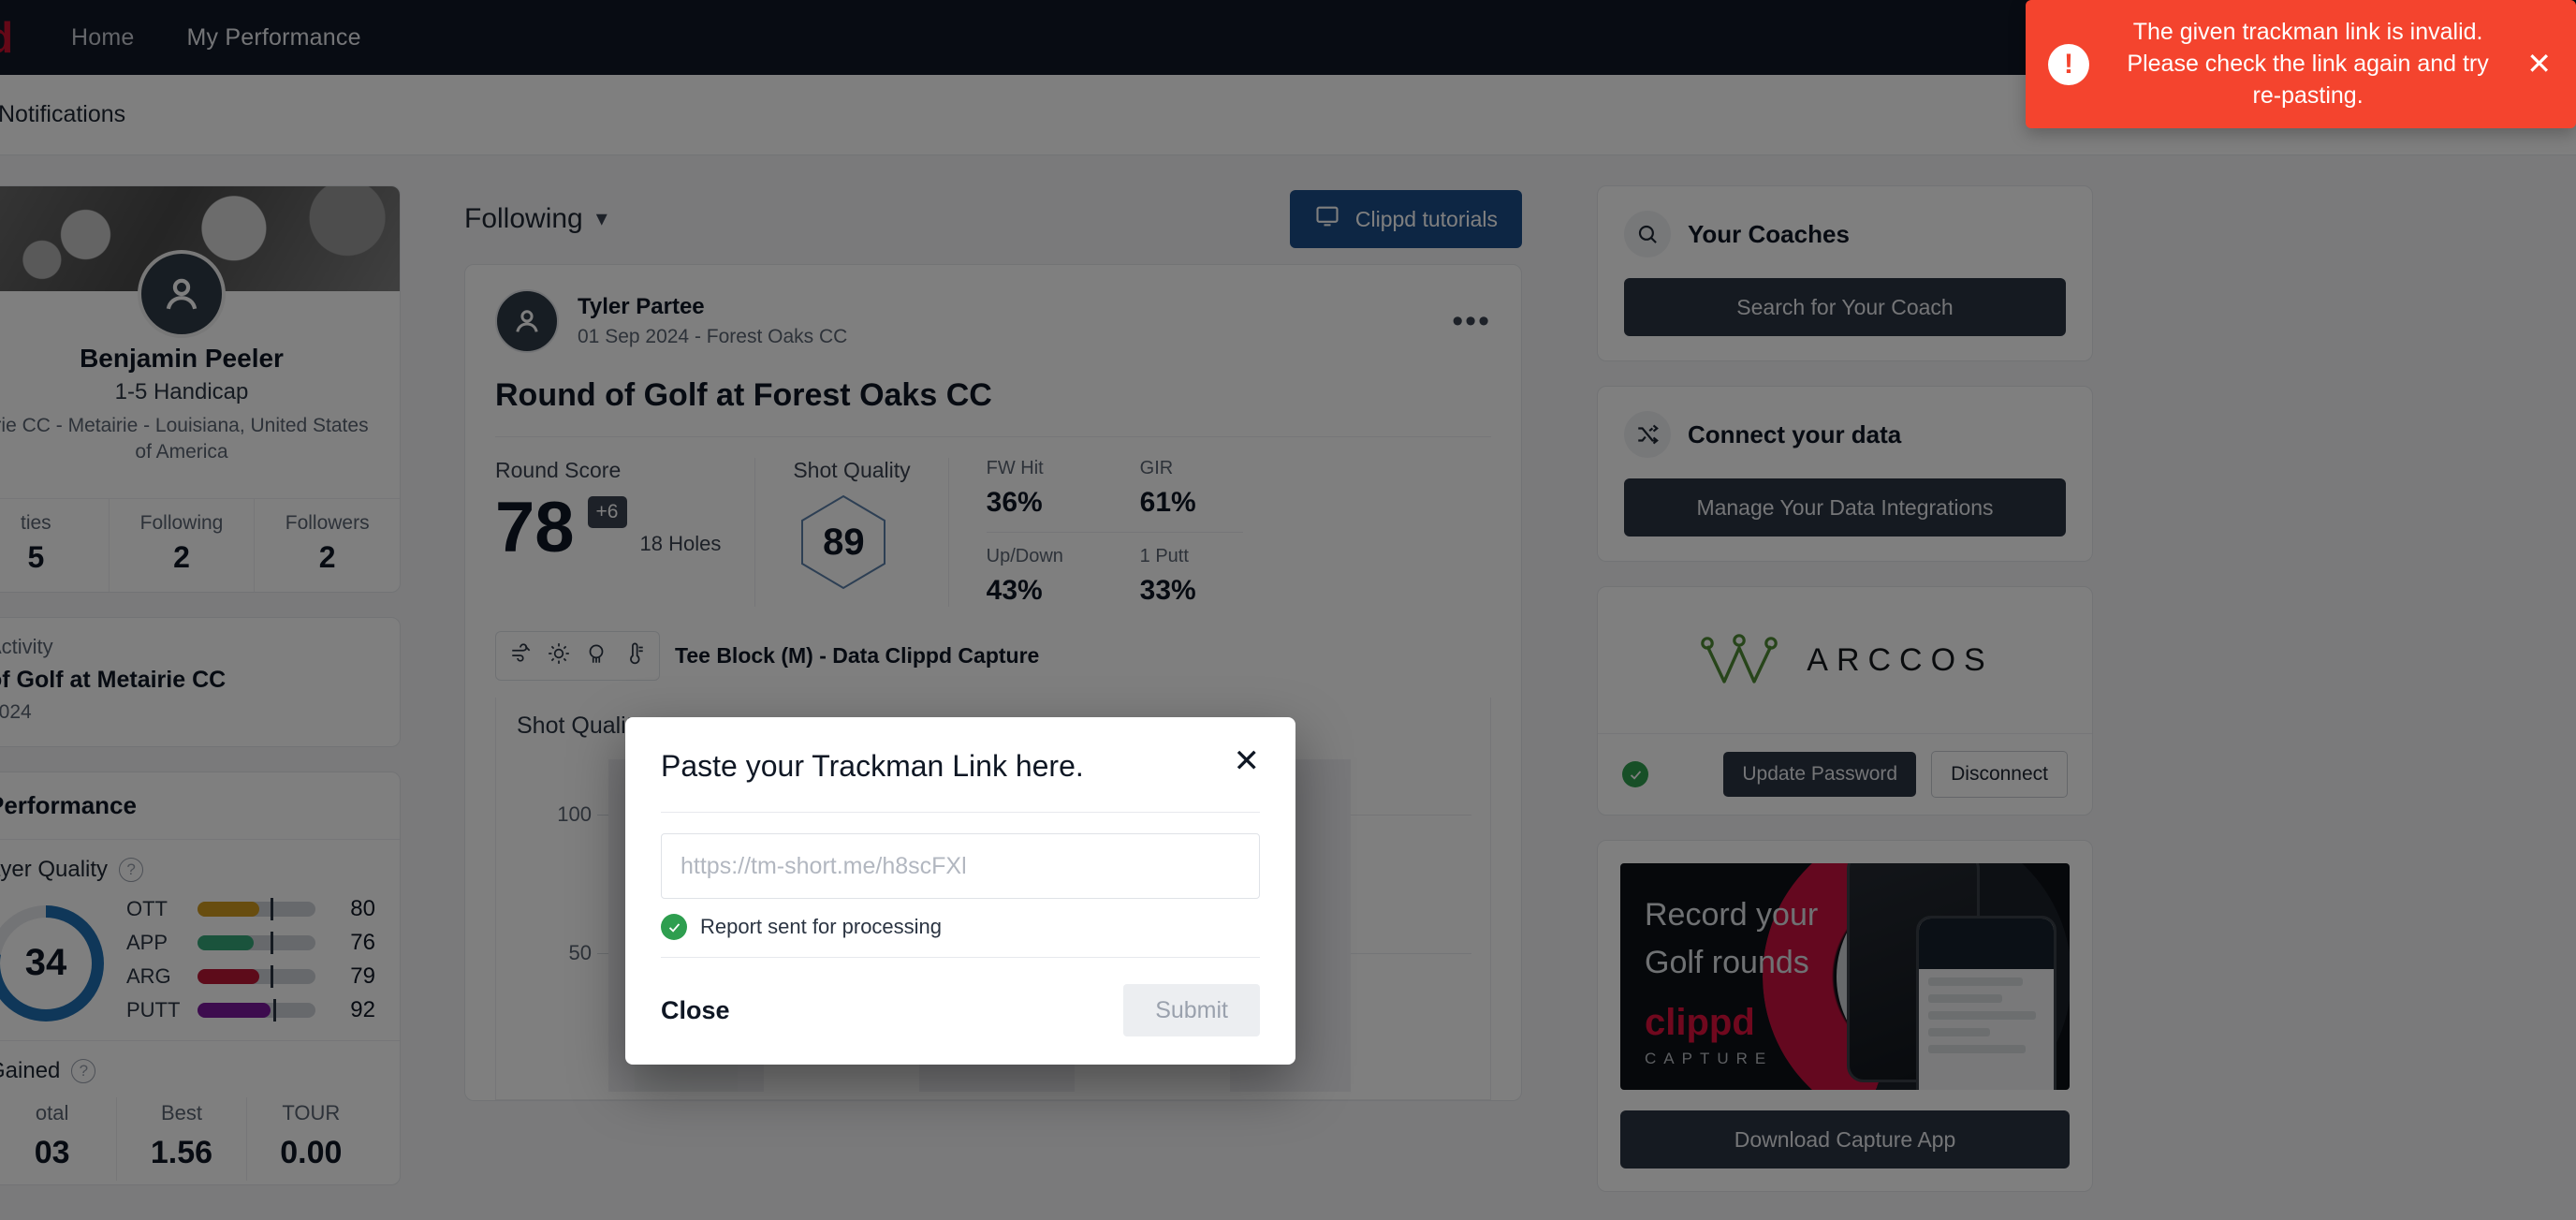  Describe the element at coordinates (822, 926) in the screenshot. I see `processing-status-text: Report sent for processing` at that location.